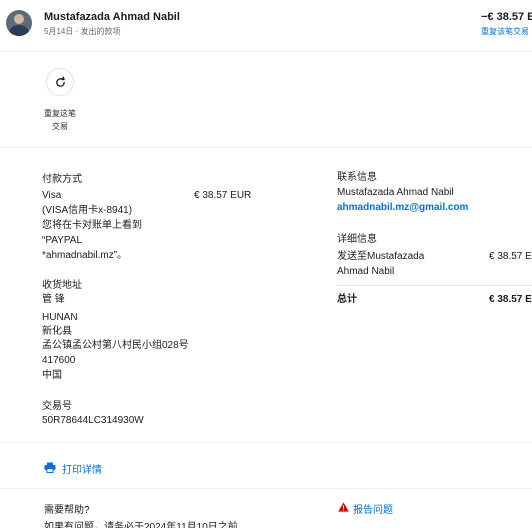 The image size is (532, 528). What do you see at coordinates (510, 299) in the screenshot?
I see `total-amount: € 38.57 E` at bounding box center [510, 299].